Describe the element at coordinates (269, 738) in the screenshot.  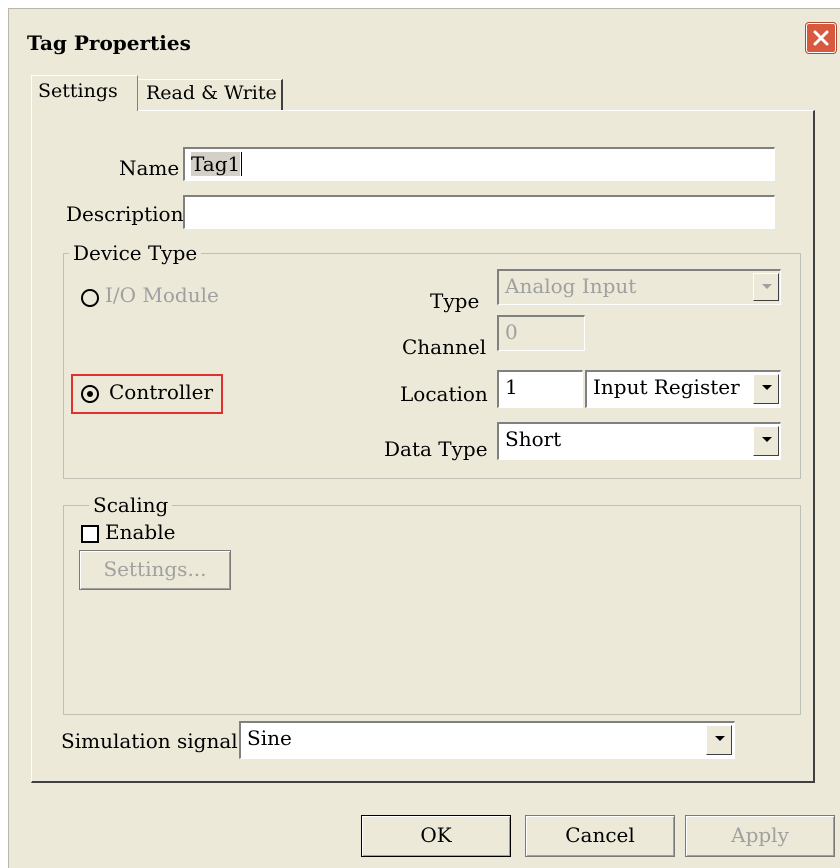
I see `simulation-signal-value: Sine` at that location.